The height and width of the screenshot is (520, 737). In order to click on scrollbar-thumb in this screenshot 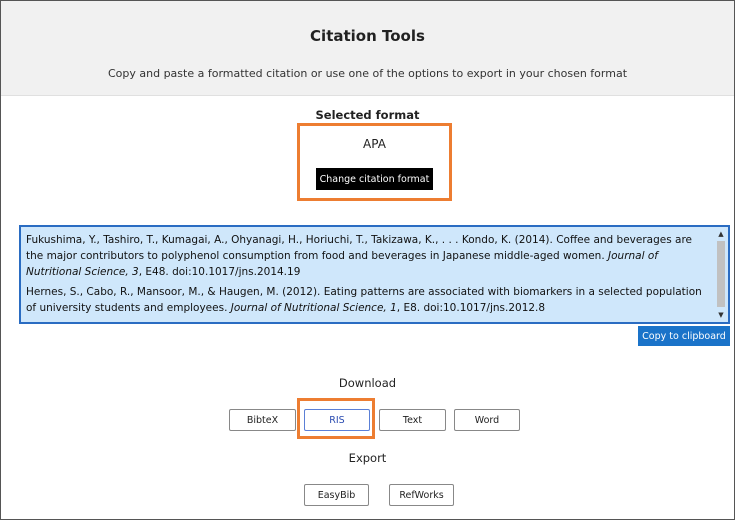, I will do `click(721, 274)`.